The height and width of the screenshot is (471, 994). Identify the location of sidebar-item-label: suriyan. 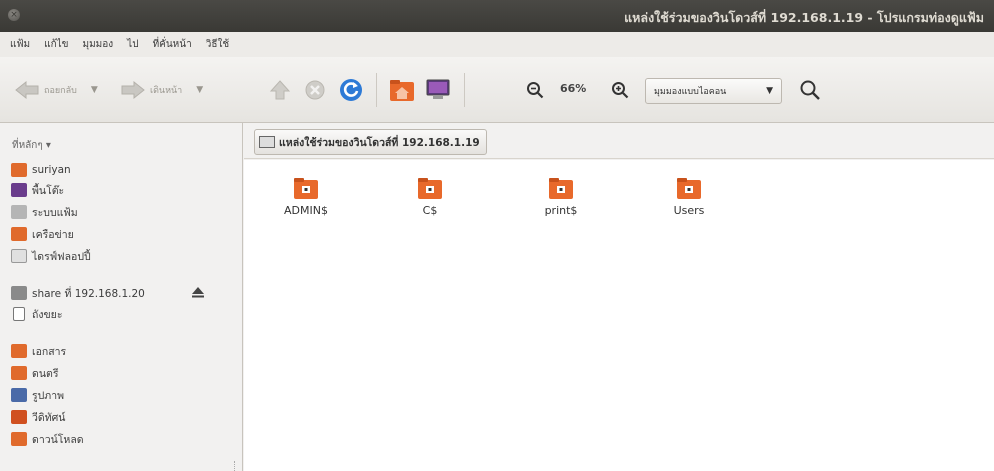
(51, 170).